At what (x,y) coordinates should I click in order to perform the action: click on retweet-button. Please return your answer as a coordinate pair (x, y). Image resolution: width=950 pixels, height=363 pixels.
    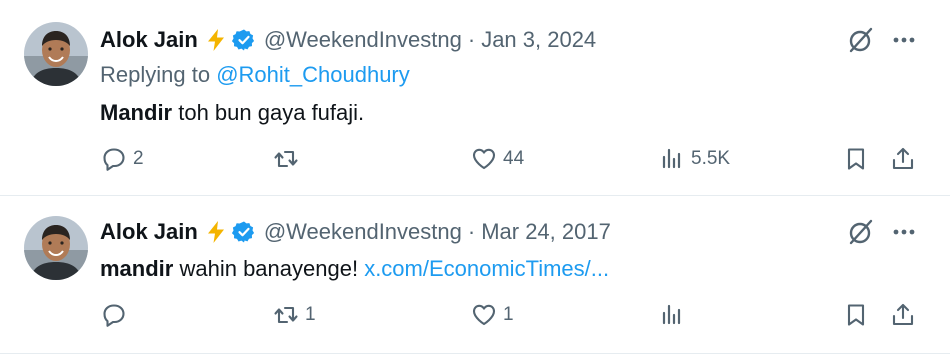
    Looking at the image, I should click on (289, 159).